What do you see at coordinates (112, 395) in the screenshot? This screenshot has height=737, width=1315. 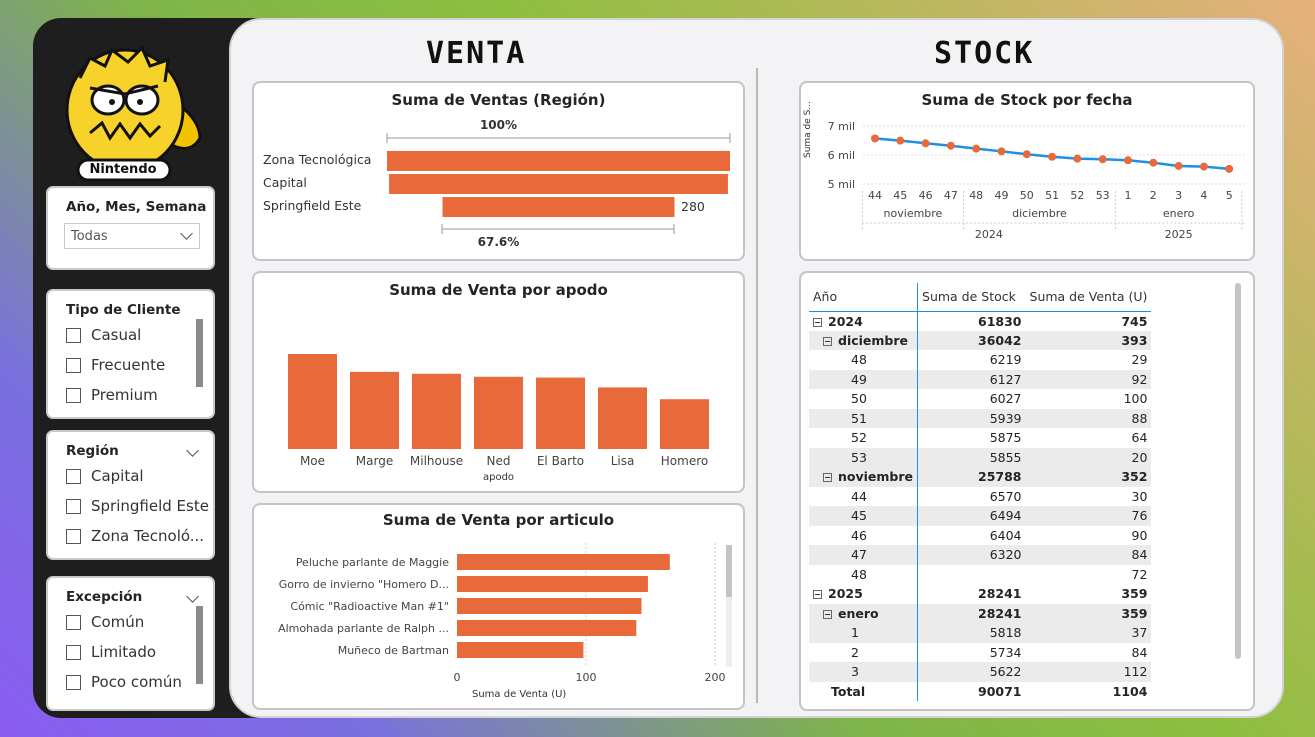 I see `client-type-option-premium: Premium` at bounding box center [112, 395].